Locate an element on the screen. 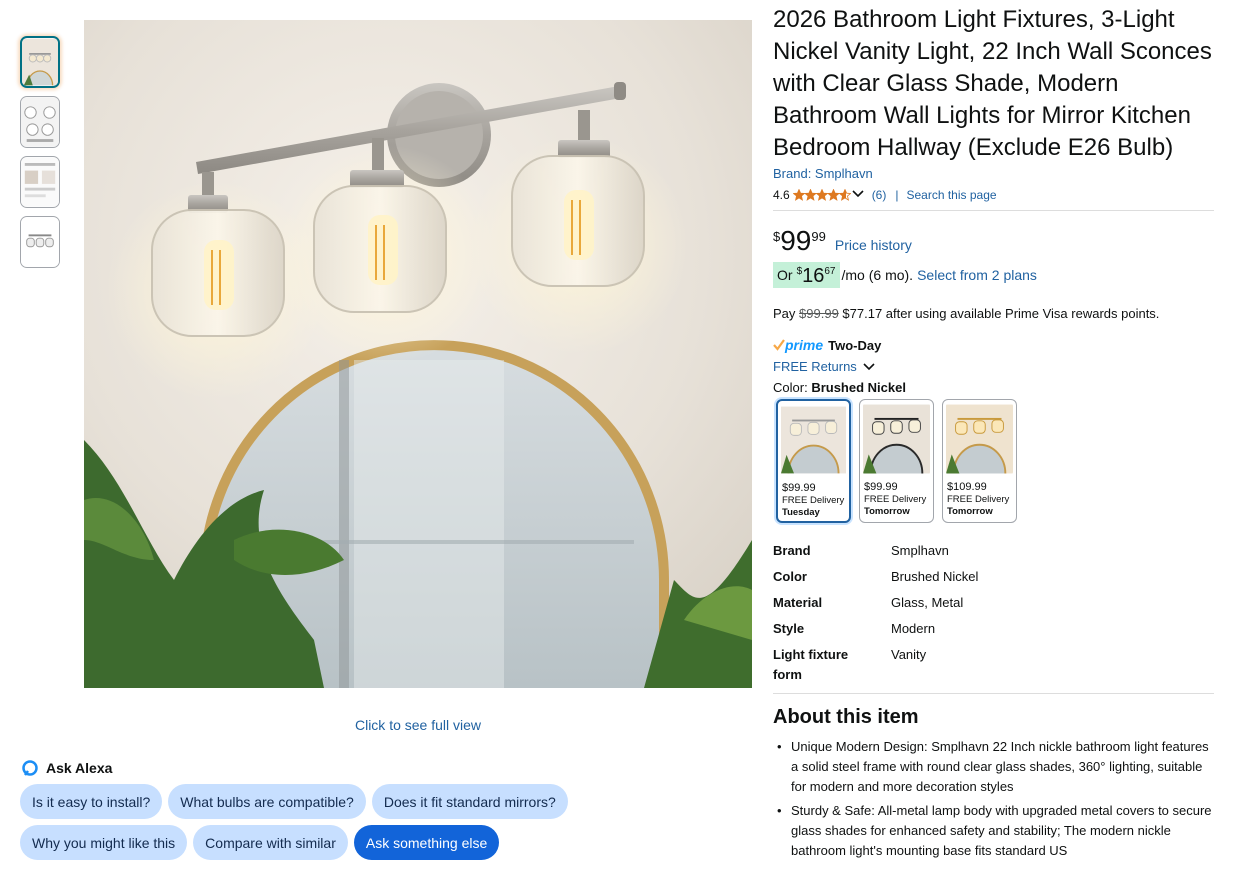  swatch-day: Tuesday is located at coordinates (801, 512).